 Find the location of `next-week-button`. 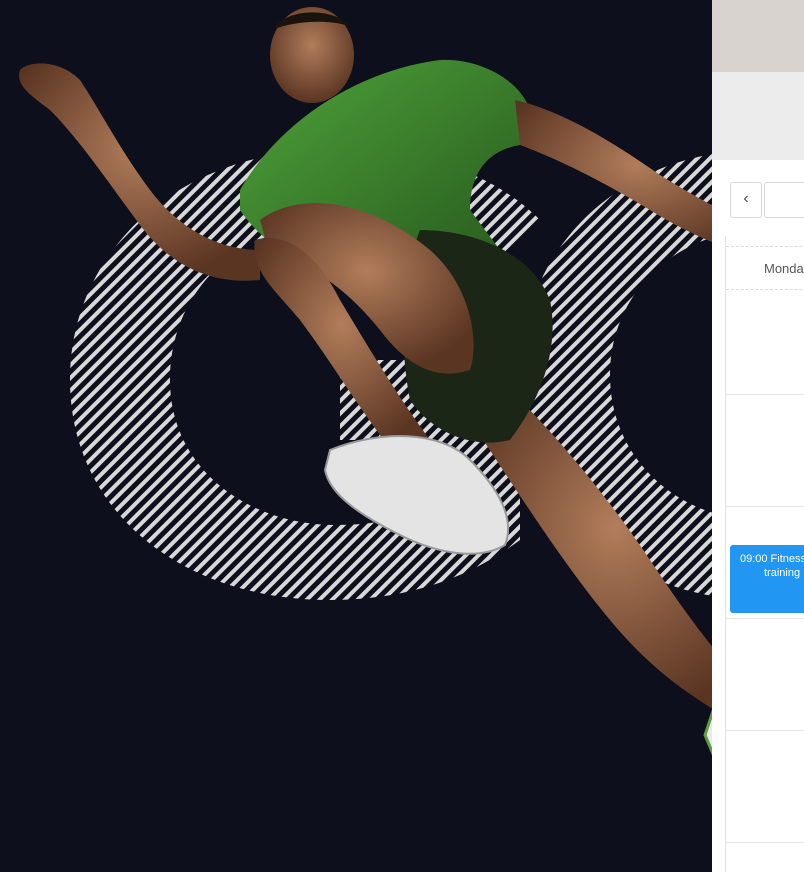

next-week-button is located at coordinates (784, 200).